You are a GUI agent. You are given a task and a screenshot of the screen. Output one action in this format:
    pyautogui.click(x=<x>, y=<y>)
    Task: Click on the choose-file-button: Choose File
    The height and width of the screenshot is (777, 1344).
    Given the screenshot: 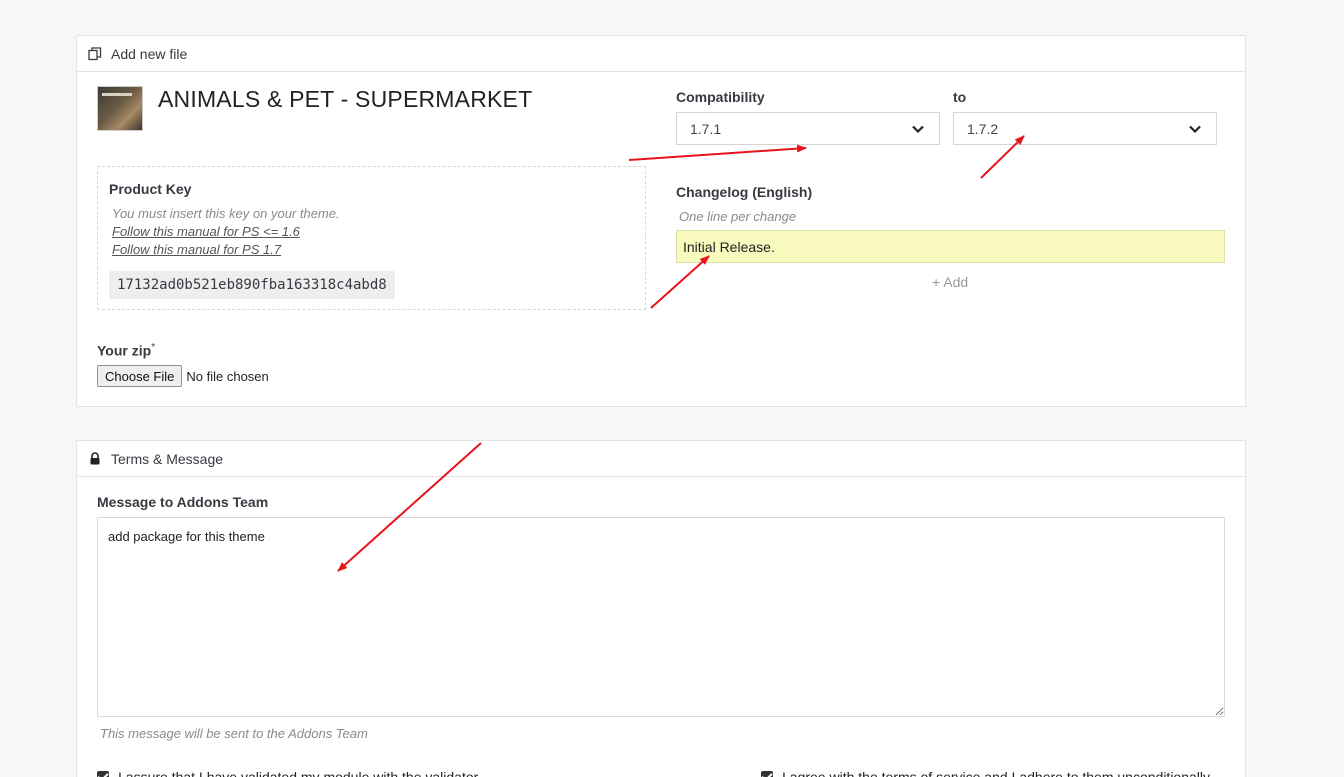 What is the action you would take?
    pyautogui.click(x=140, y=376)
    